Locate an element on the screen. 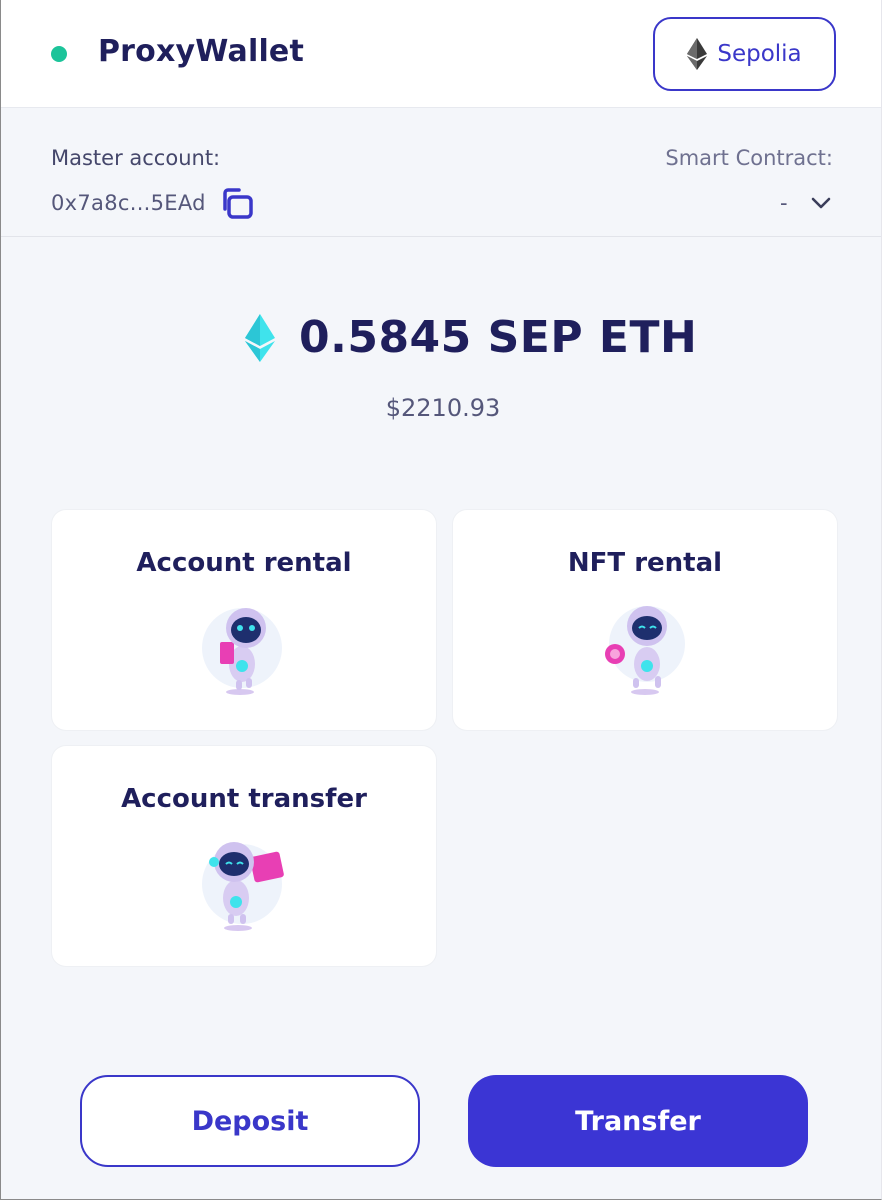 Image resolution: width=884 pixels, height=1202 pixels. robot-account-rental-illustration is located at coordinates (242, 651).